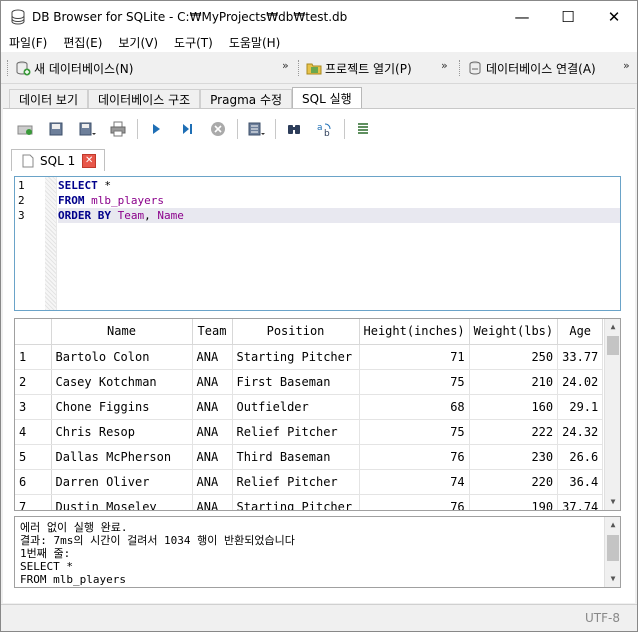 This screenshot has height=632, width=638. What do you see at coordinates (156, 129) in the screenshot?
I see `execute-all-button` at bounding box center [156, 129].